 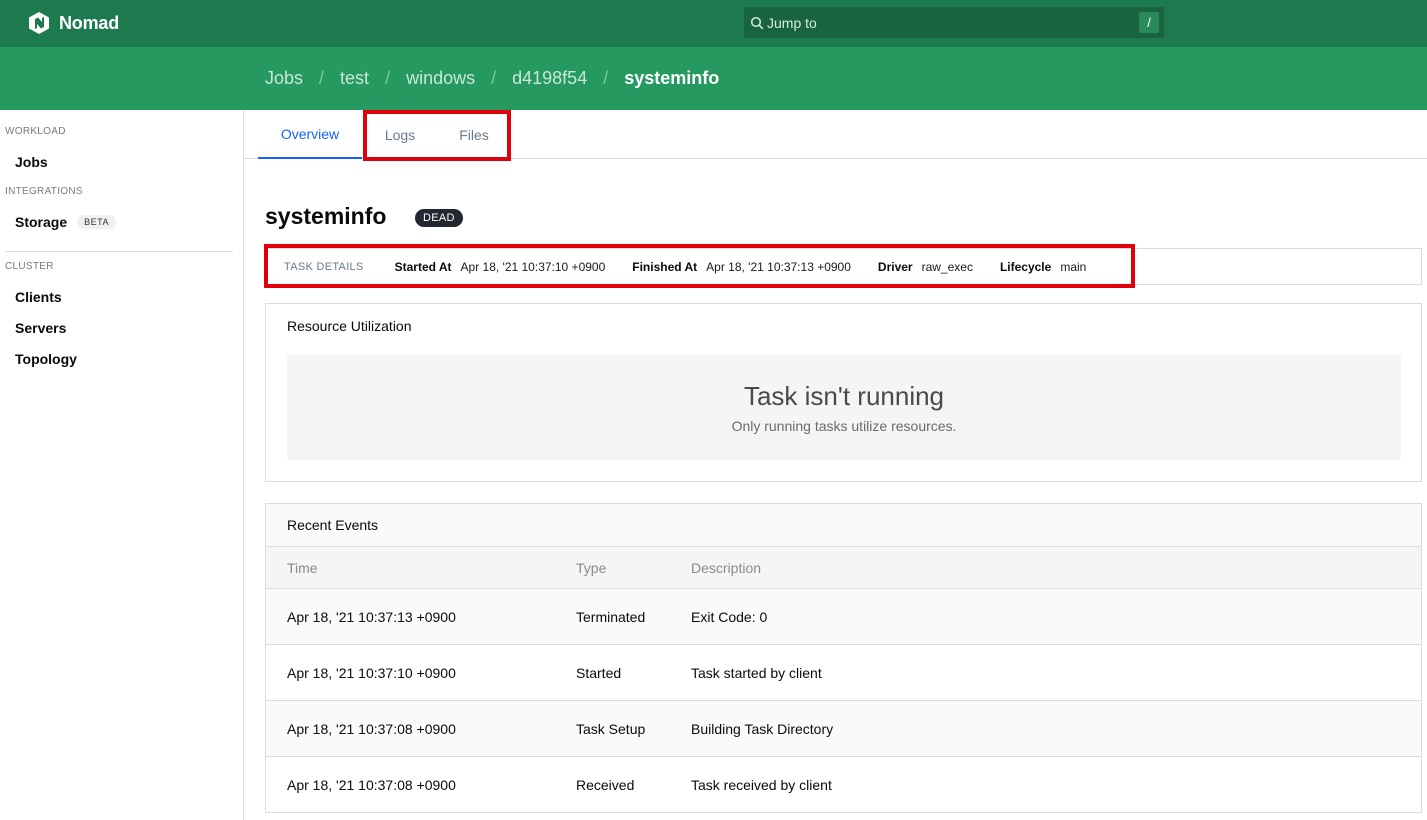 What do you see at coordinates (954, 22) in the screenshot?
I see `jump-to-search: Jump to /` at bounding box center [954, 22].